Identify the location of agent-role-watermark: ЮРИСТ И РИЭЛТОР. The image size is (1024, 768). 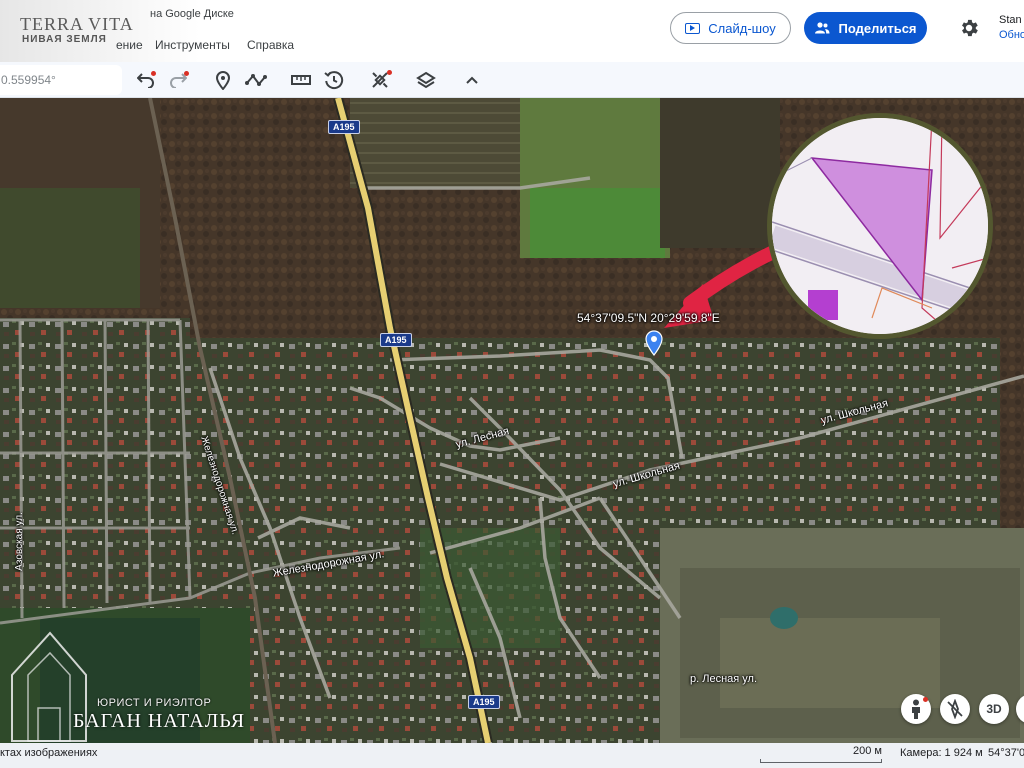
(154, 703).